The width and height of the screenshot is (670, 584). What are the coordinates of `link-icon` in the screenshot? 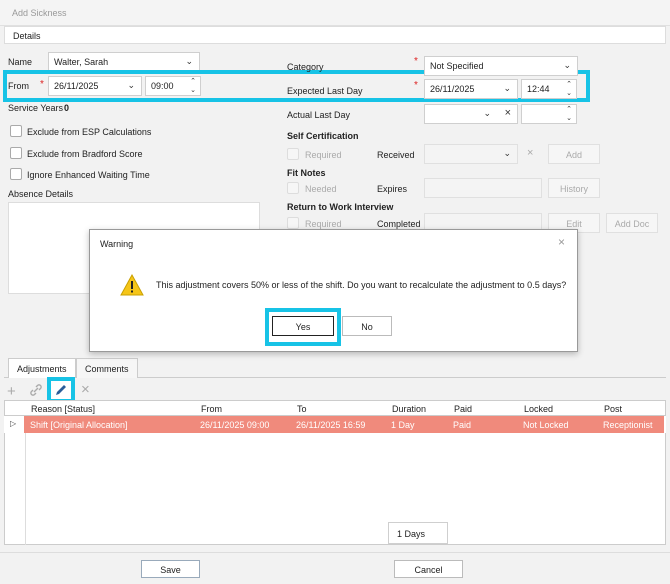 It's located at (36, 391).